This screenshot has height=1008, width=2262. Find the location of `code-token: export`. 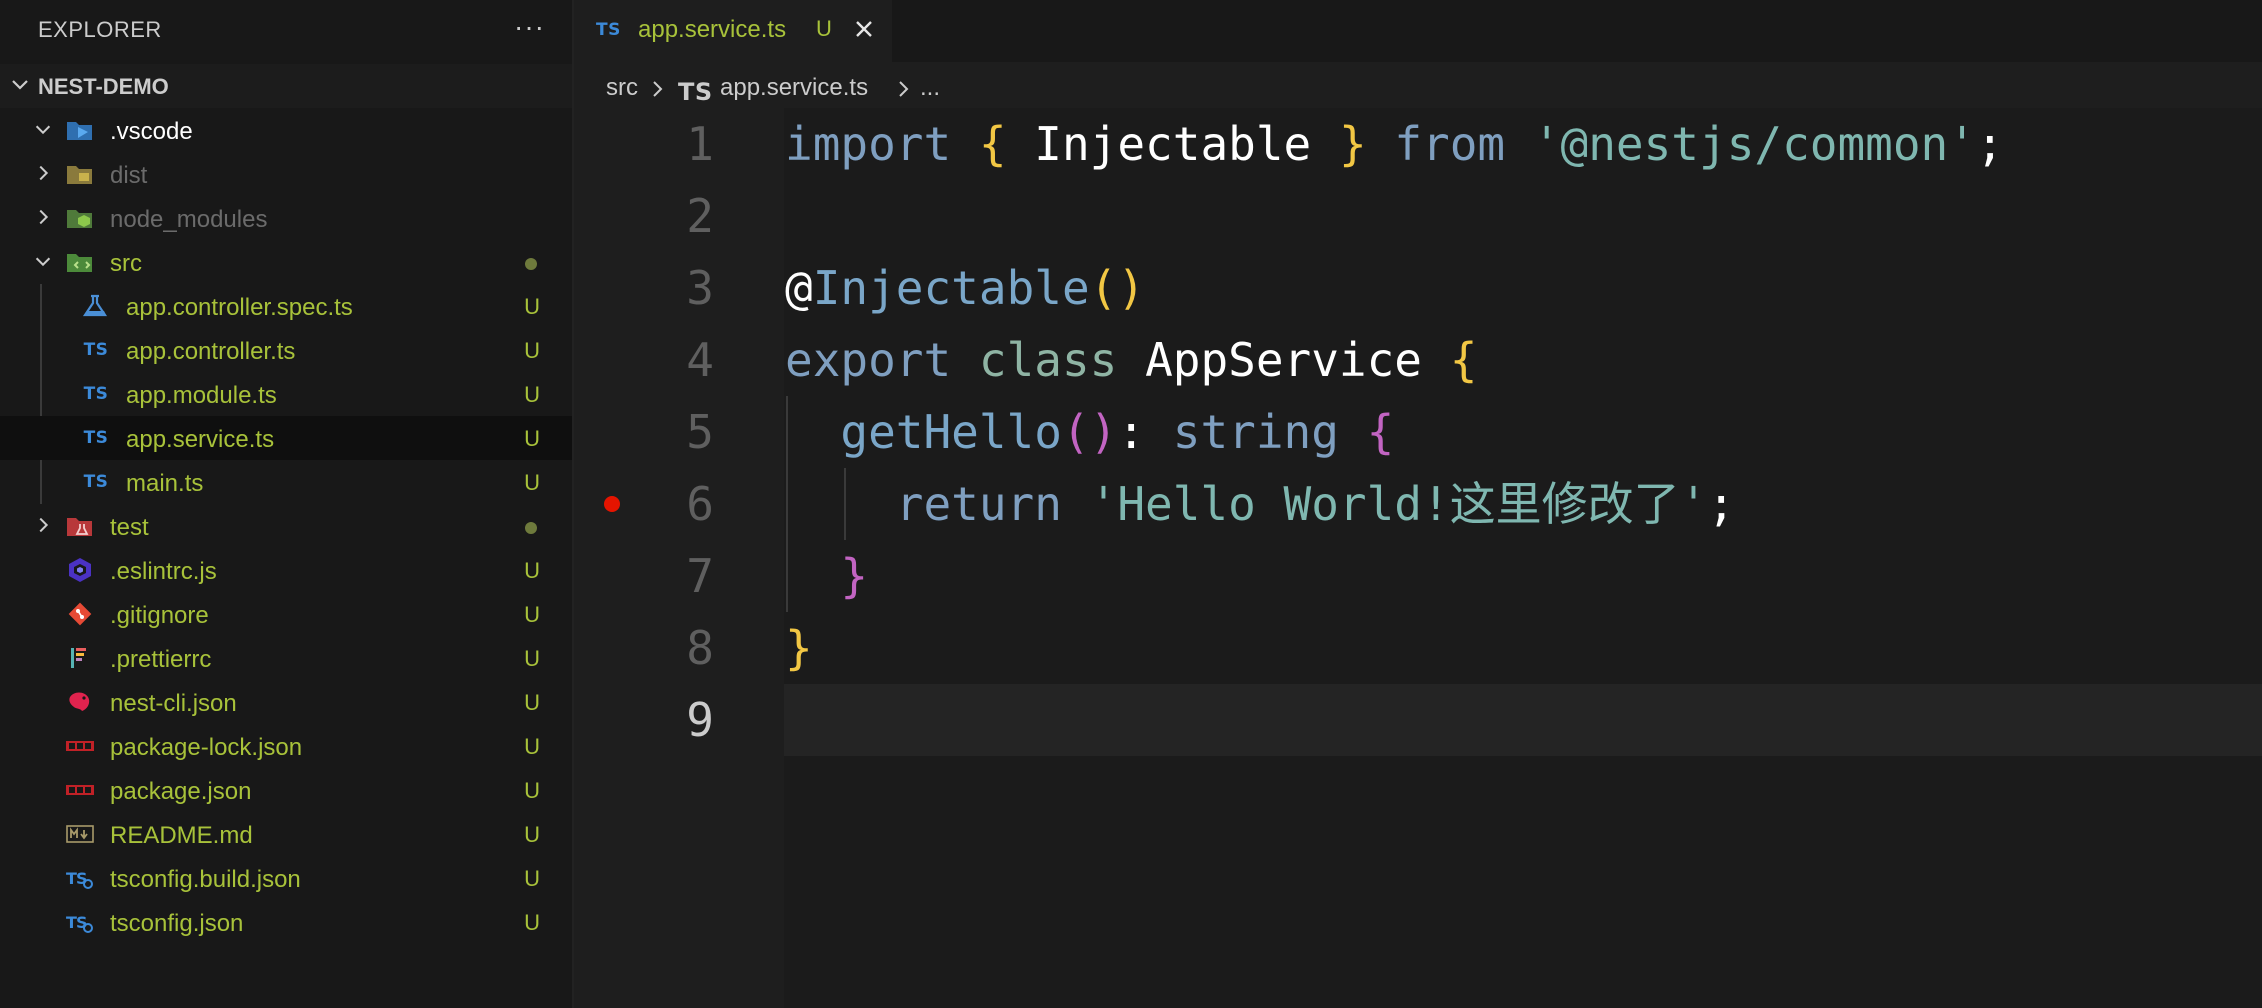

code-token: export is located at coordinates (868, 360).